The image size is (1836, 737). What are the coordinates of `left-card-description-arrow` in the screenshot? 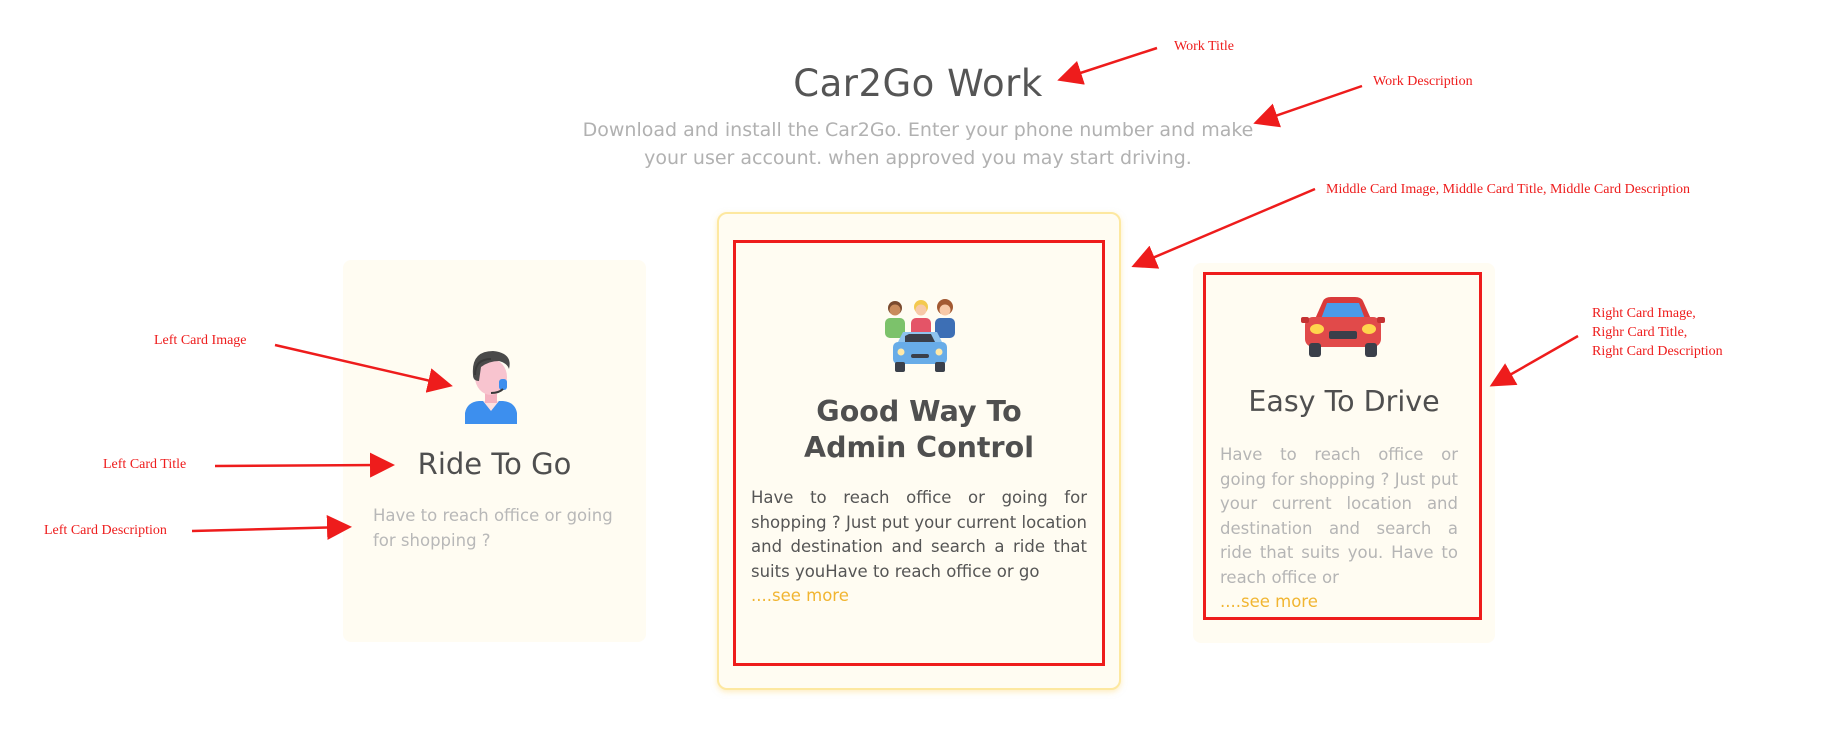 It's located at (271, 528).